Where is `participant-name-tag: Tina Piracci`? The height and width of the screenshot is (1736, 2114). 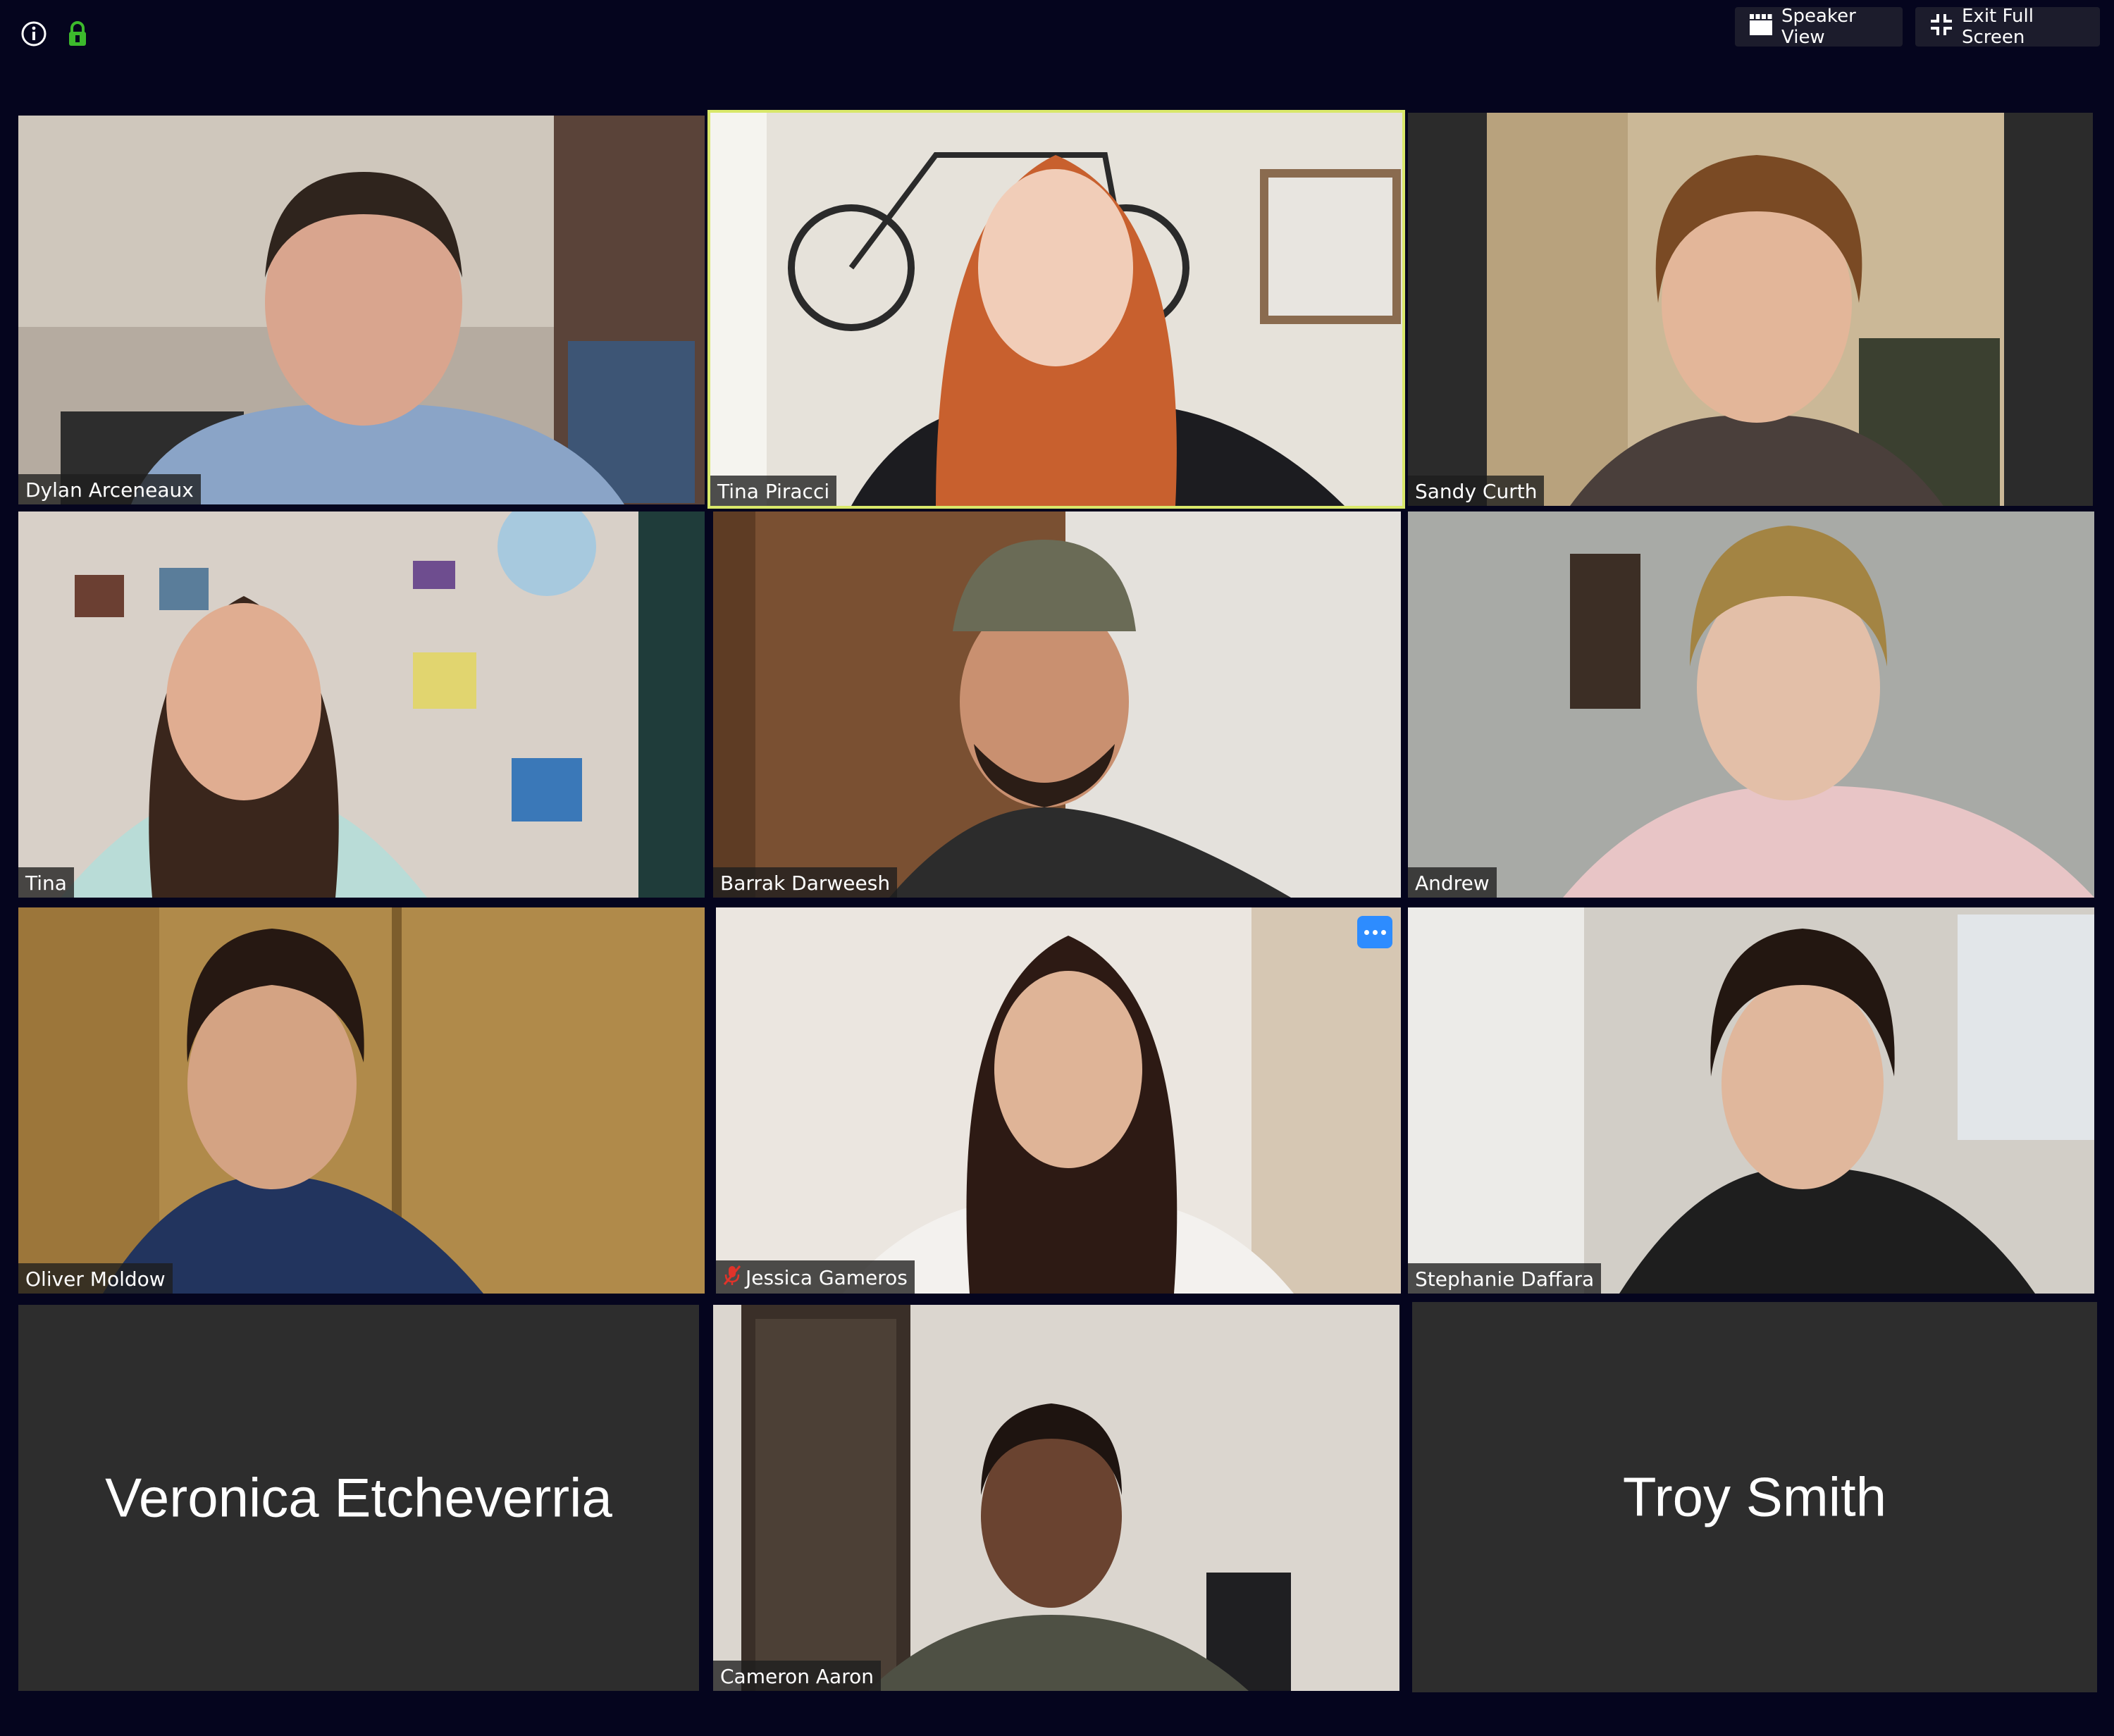 participant-name-tag: Tina Piracci is located at coordinates (773, 491).